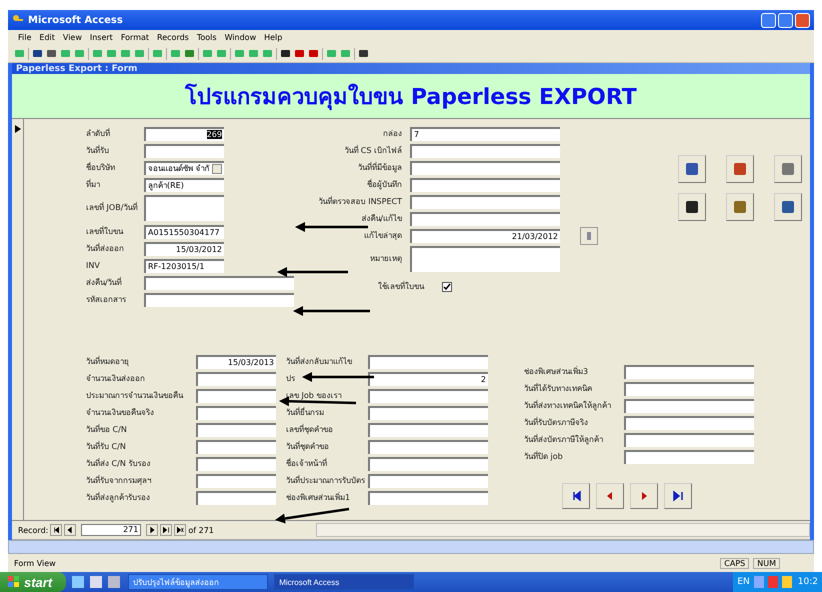  What do you see at coordinates (105, 249) in the screenshot?
I see `field-label: วันที่ส่งออก` at bounding box center [105, 249].